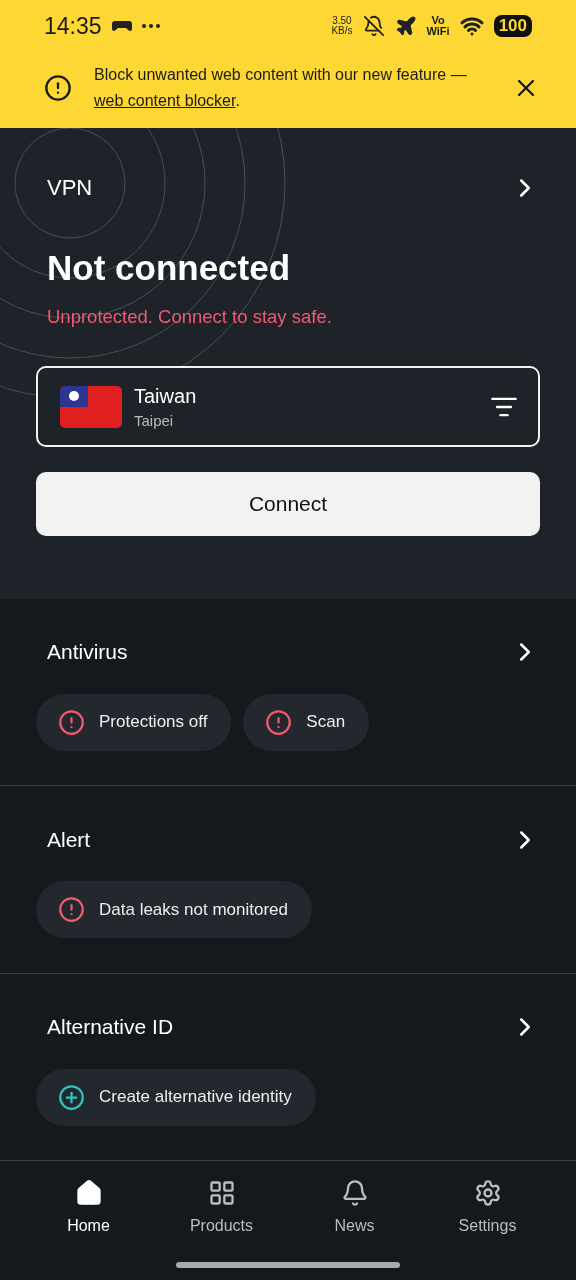 This screenshot has height=1280, width=576. Describe the element at coordinates (70, 188) in the screenshot. I see `vpn-label: VPN` at that location.